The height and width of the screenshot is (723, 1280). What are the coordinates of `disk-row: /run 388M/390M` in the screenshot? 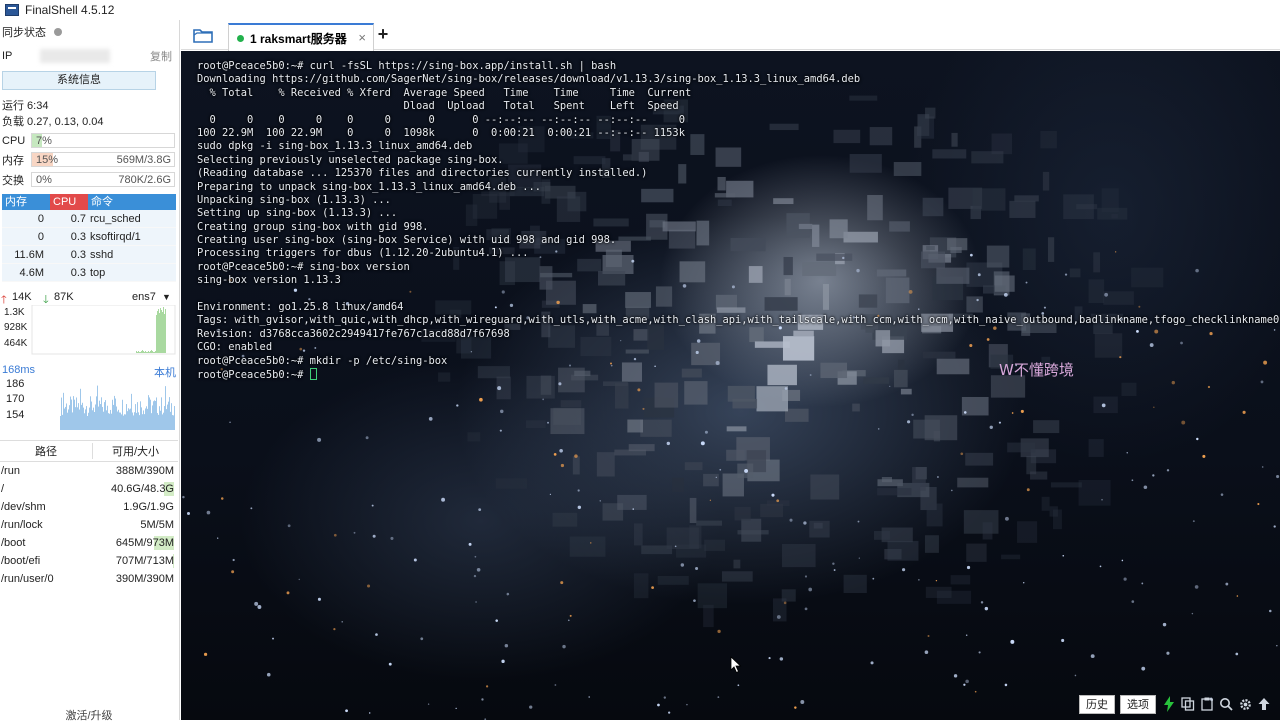 It's located at (89, 471).